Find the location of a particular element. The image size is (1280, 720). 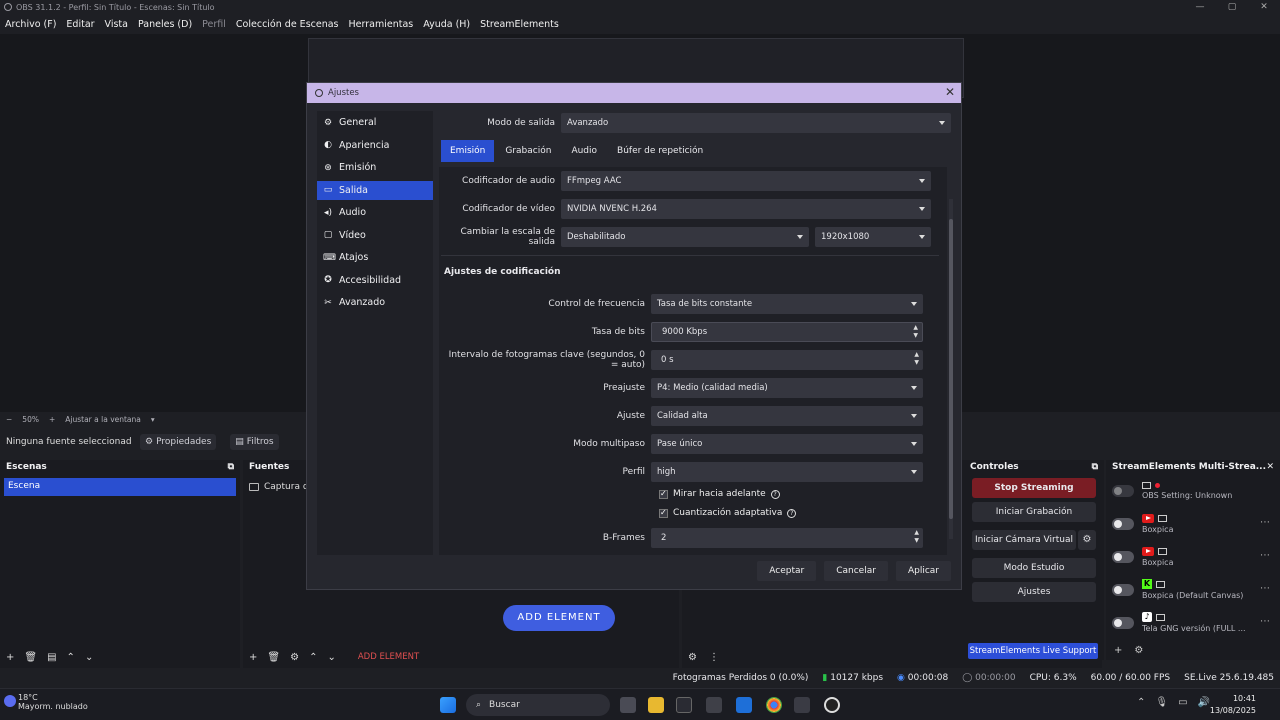

zoom-level: 50% is located at coordinates (30, 419).